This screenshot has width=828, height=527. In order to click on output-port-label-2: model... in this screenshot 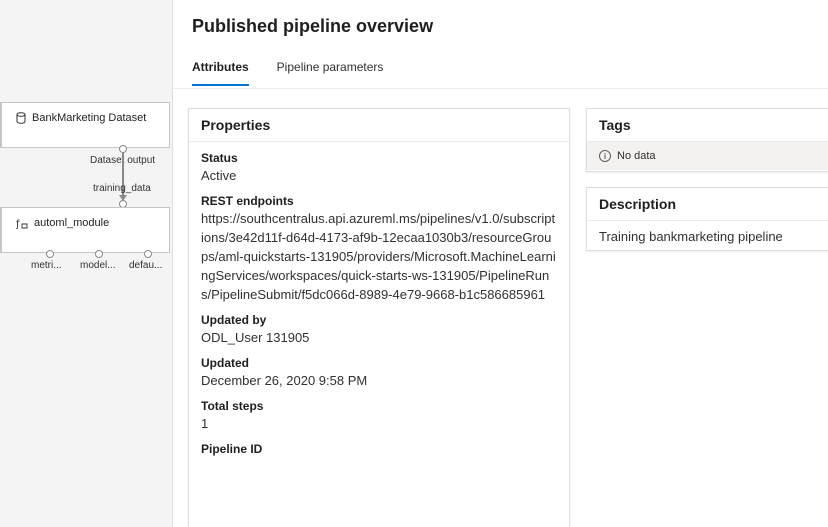, I will do `click(98, 265)`.